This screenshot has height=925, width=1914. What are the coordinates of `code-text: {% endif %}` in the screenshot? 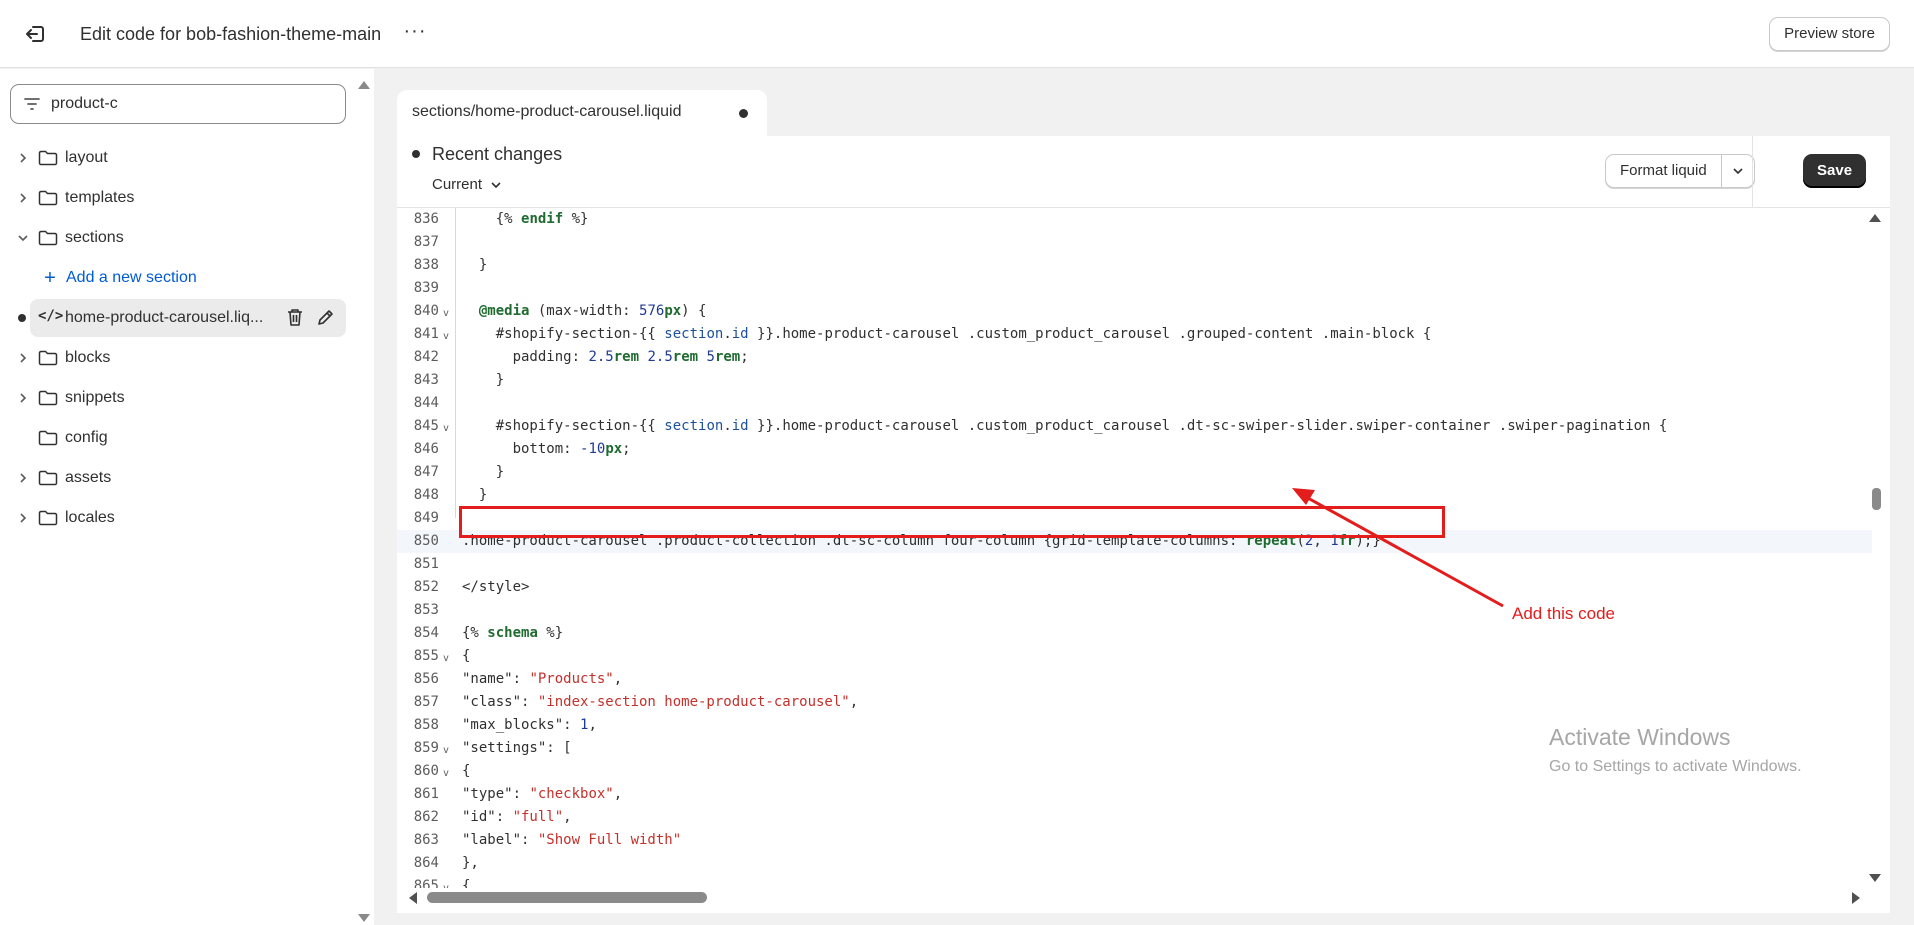 It's located at (525, 219).